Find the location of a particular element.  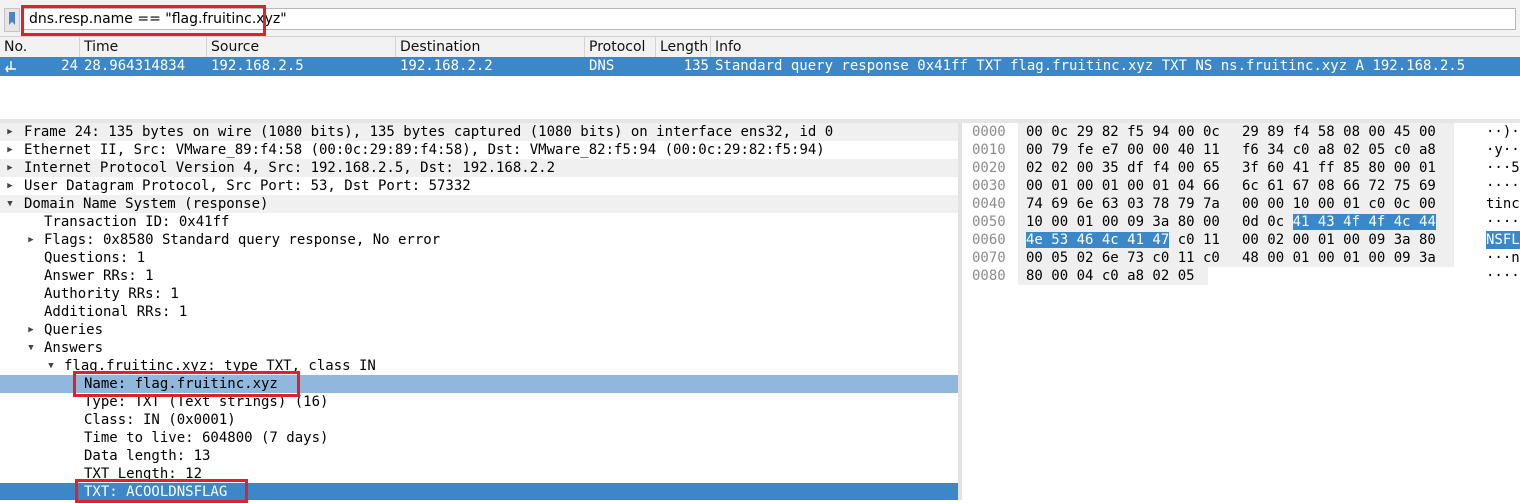

tree-item-label: TXT: ACOOLDNSFLAG is located at coordinates (156, 492).